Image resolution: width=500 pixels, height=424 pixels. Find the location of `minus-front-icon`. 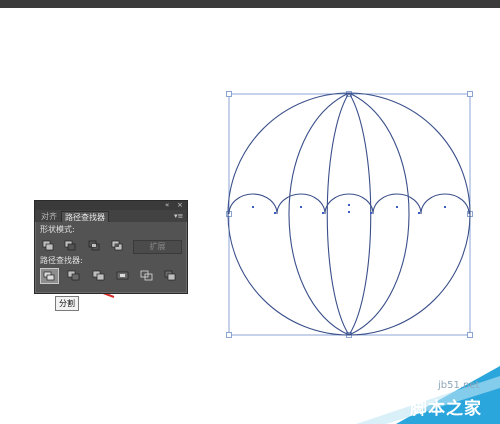

minus-front-icon is located at coordinates (70, 245).